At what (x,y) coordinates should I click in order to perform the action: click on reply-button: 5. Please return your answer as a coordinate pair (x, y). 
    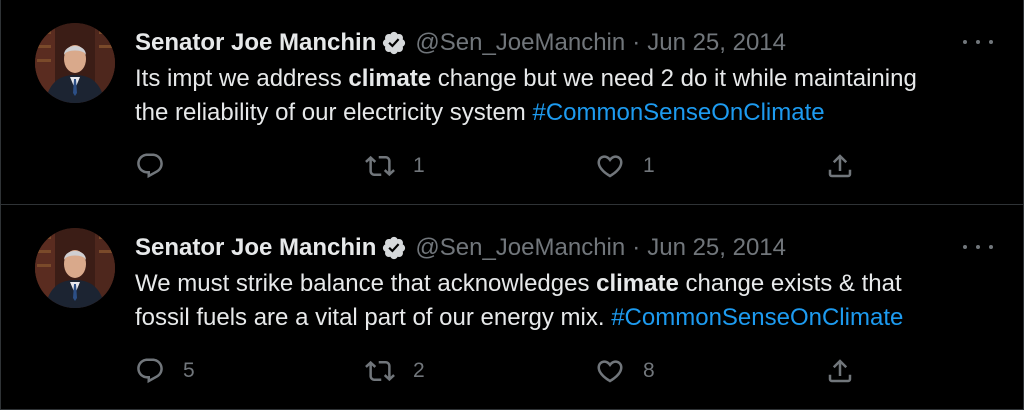
    Looking at the image, I should click on (165, 371).